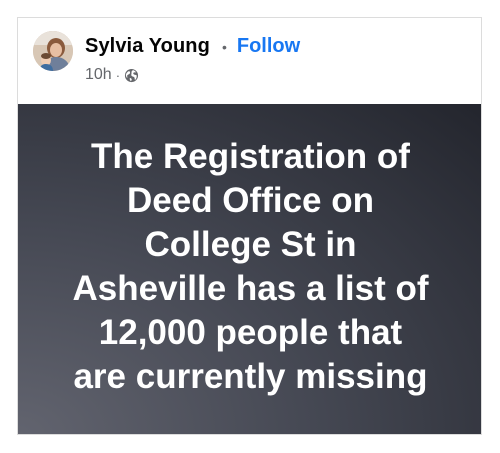 The width and height of the screenshot is (500, 453). I want to click on post-text-line: Asheville has a list of, so click(250, 288).